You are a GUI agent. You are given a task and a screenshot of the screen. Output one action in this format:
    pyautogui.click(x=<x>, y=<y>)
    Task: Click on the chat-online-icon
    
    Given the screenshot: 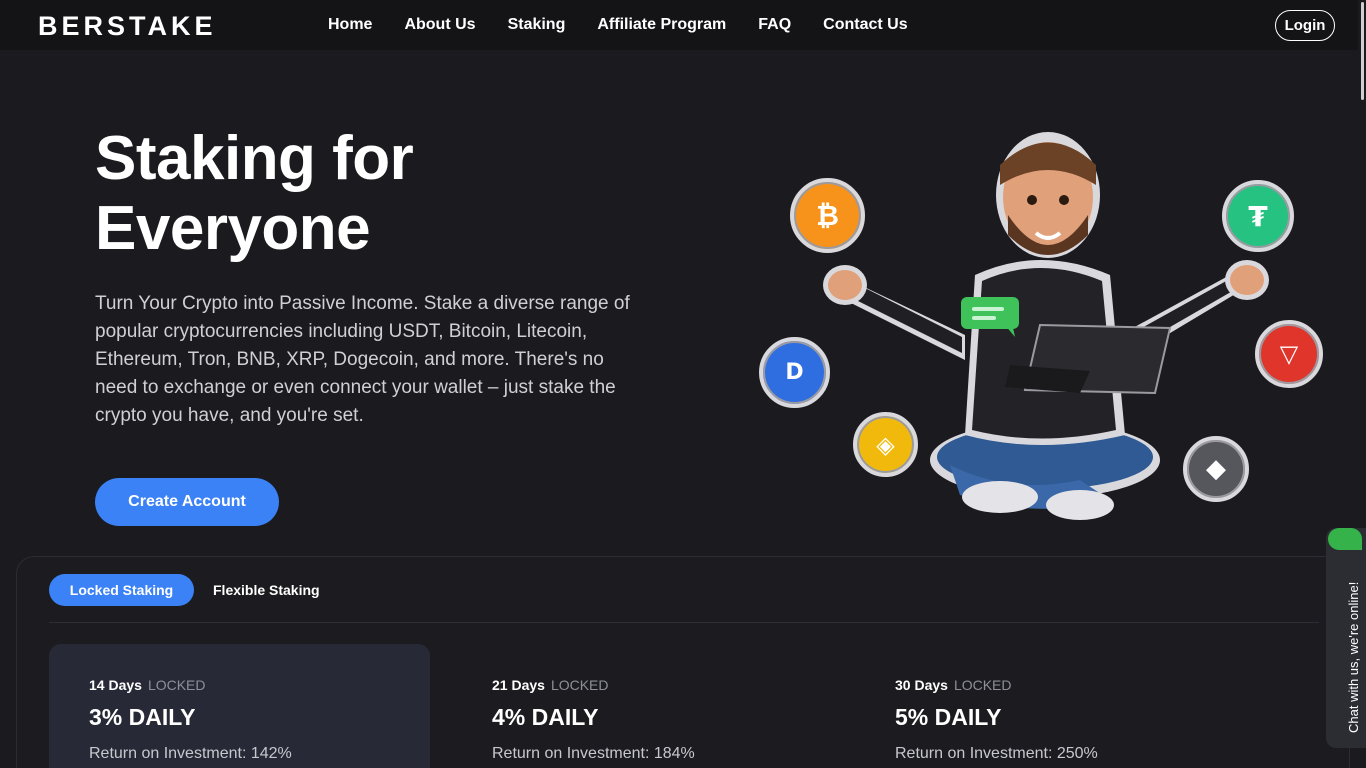 What is the action you would take?
    pyautogui.click(x=1345, y=539)
    